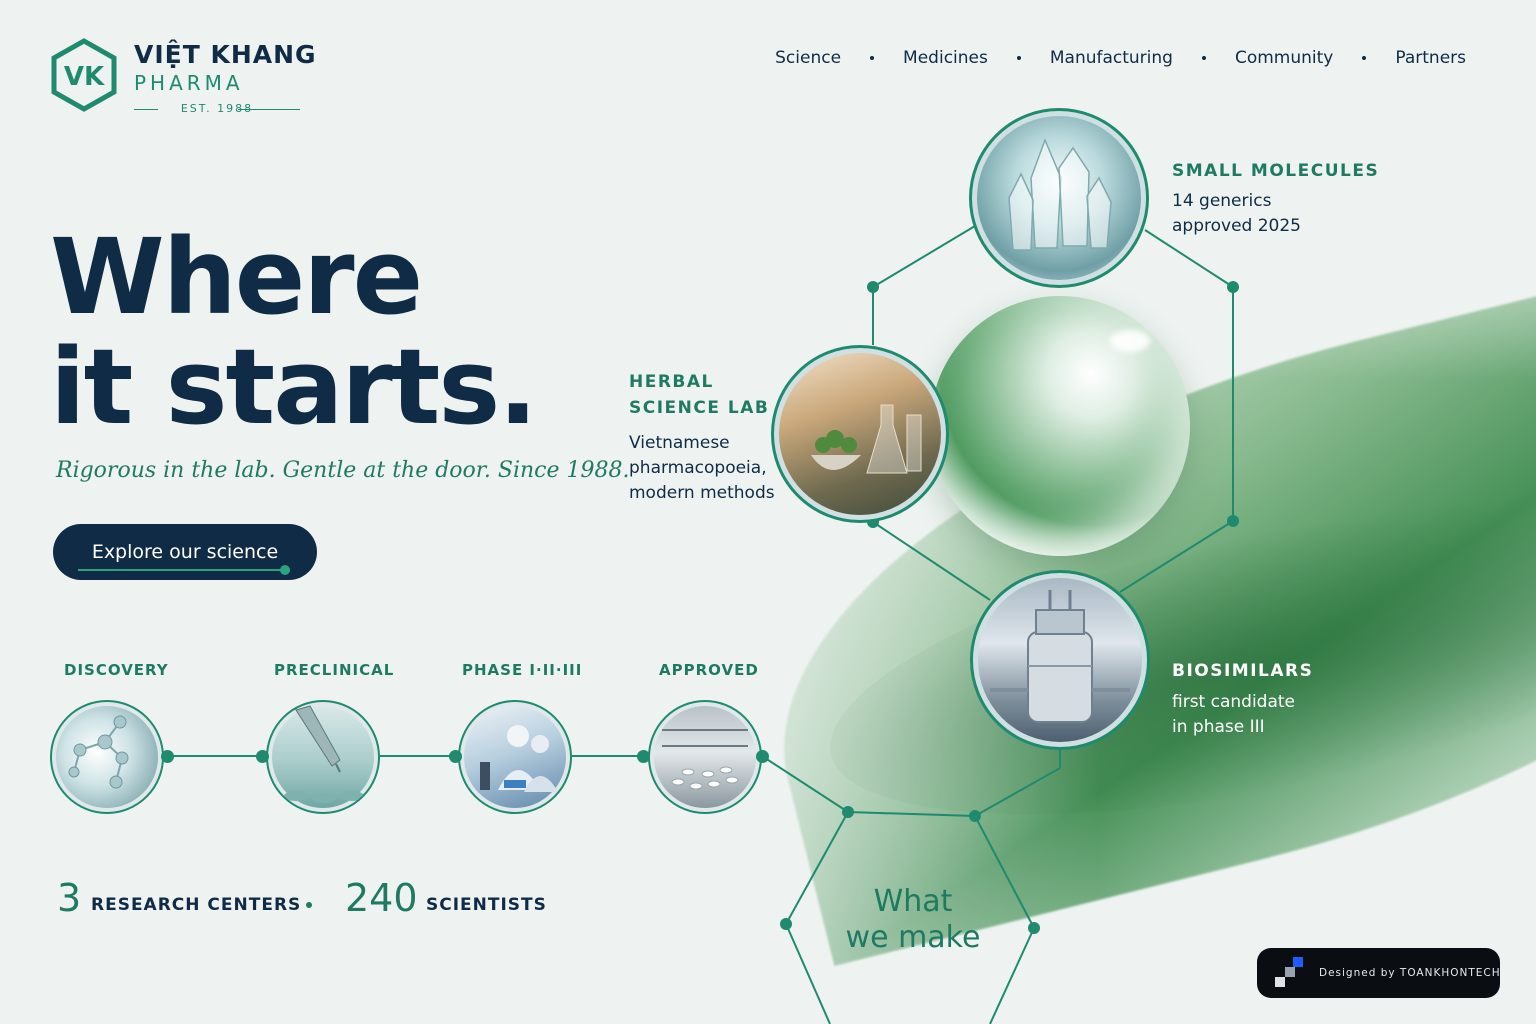 The height and width of the screenshot is (1024, 1536). Describe the element at coordinates (519, 758) in the screenshot. I see `scientists-icon` at that location.